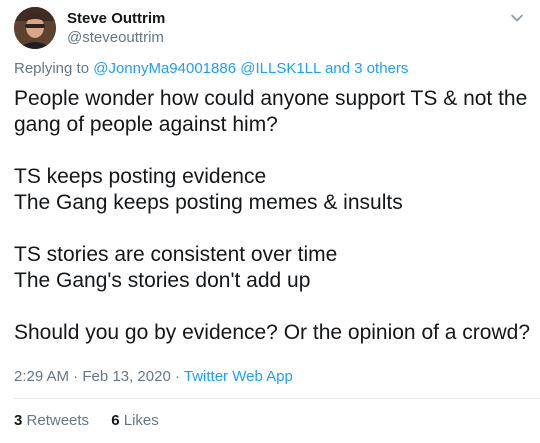 This screenshot has height=443, width=540. What do you see at coordinates (140, 176) in the screenshot?
I see `tweet-line: TS keeps posting evidence` at bounding box center [140, 176].